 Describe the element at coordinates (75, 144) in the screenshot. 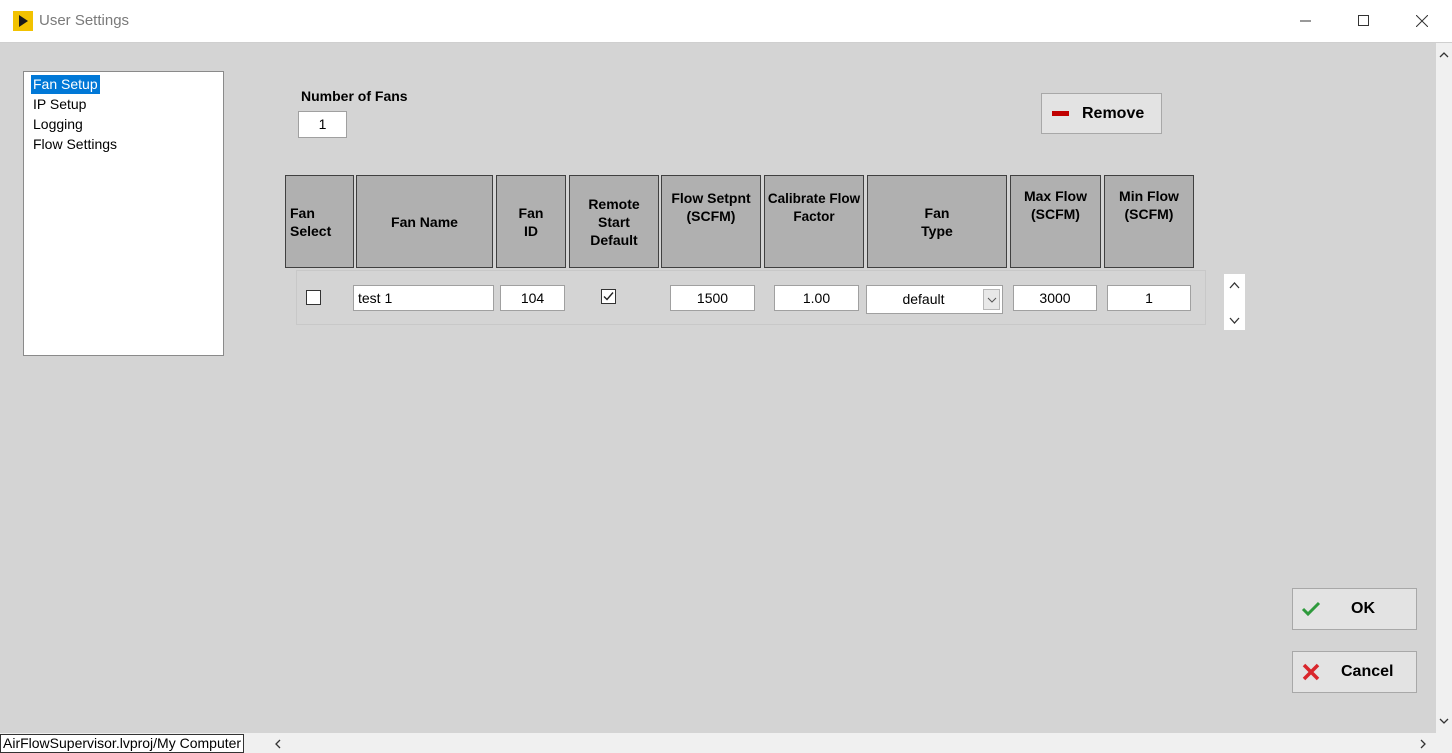

I see `sidebar-item-flow-settings: Flow Settings` at that location.